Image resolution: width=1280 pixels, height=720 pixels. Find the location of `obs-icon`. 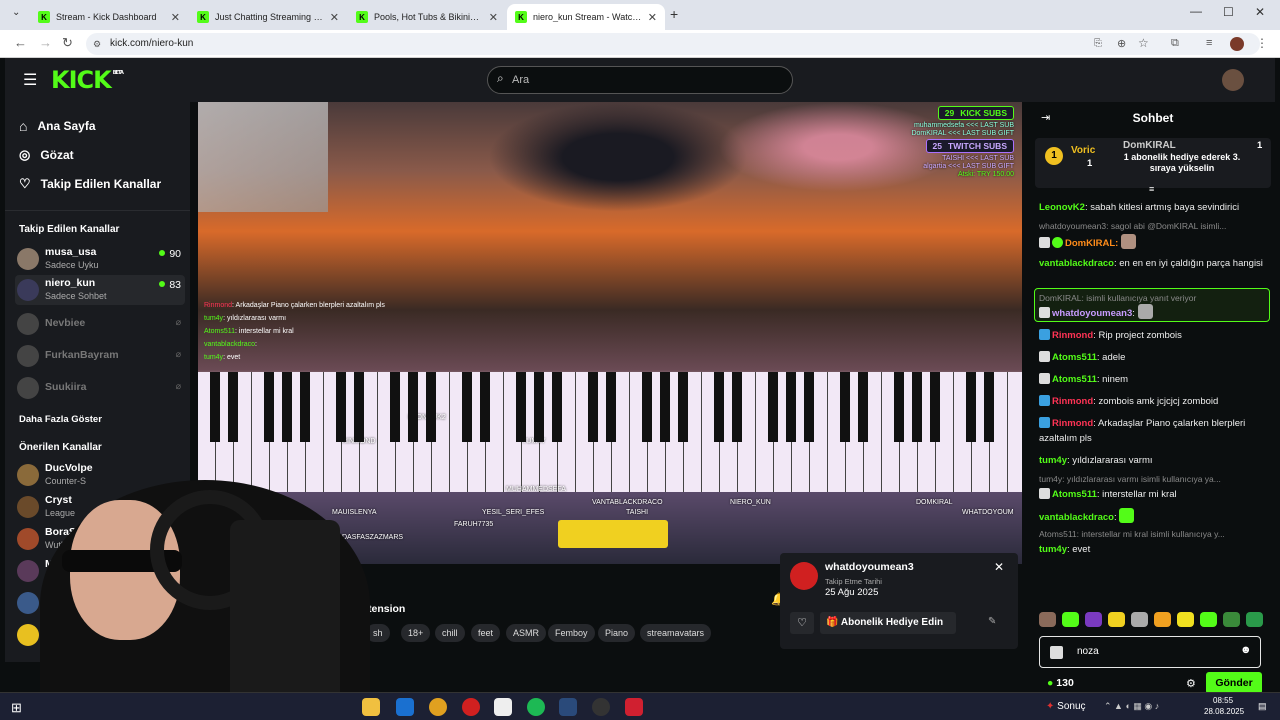

obs-icon is located at coordinates (601, 707).